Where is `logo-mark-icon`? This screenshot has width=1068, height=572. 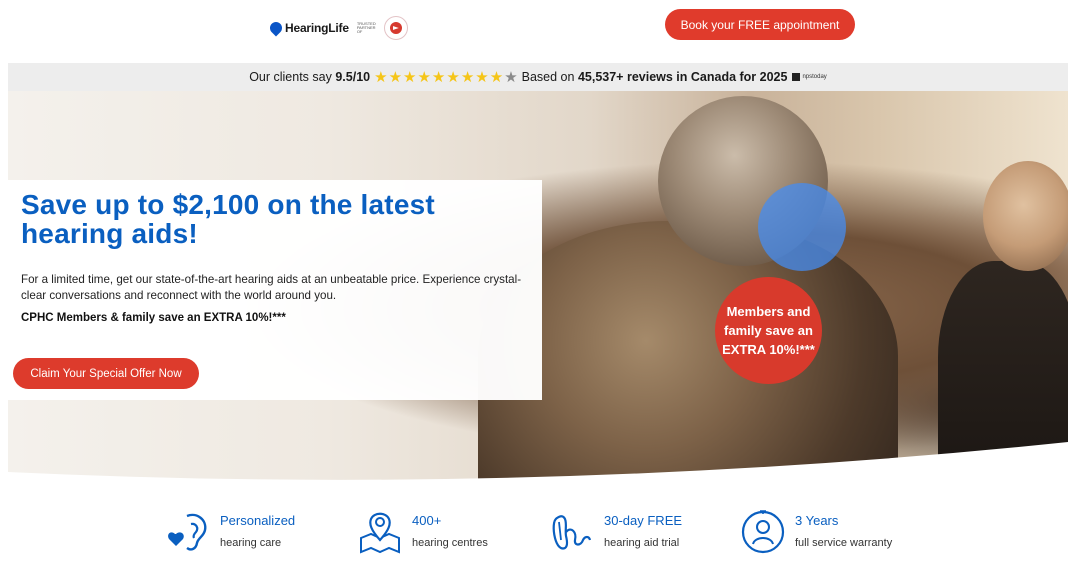
logo-mark-icon is located at coordinates (276, 28).